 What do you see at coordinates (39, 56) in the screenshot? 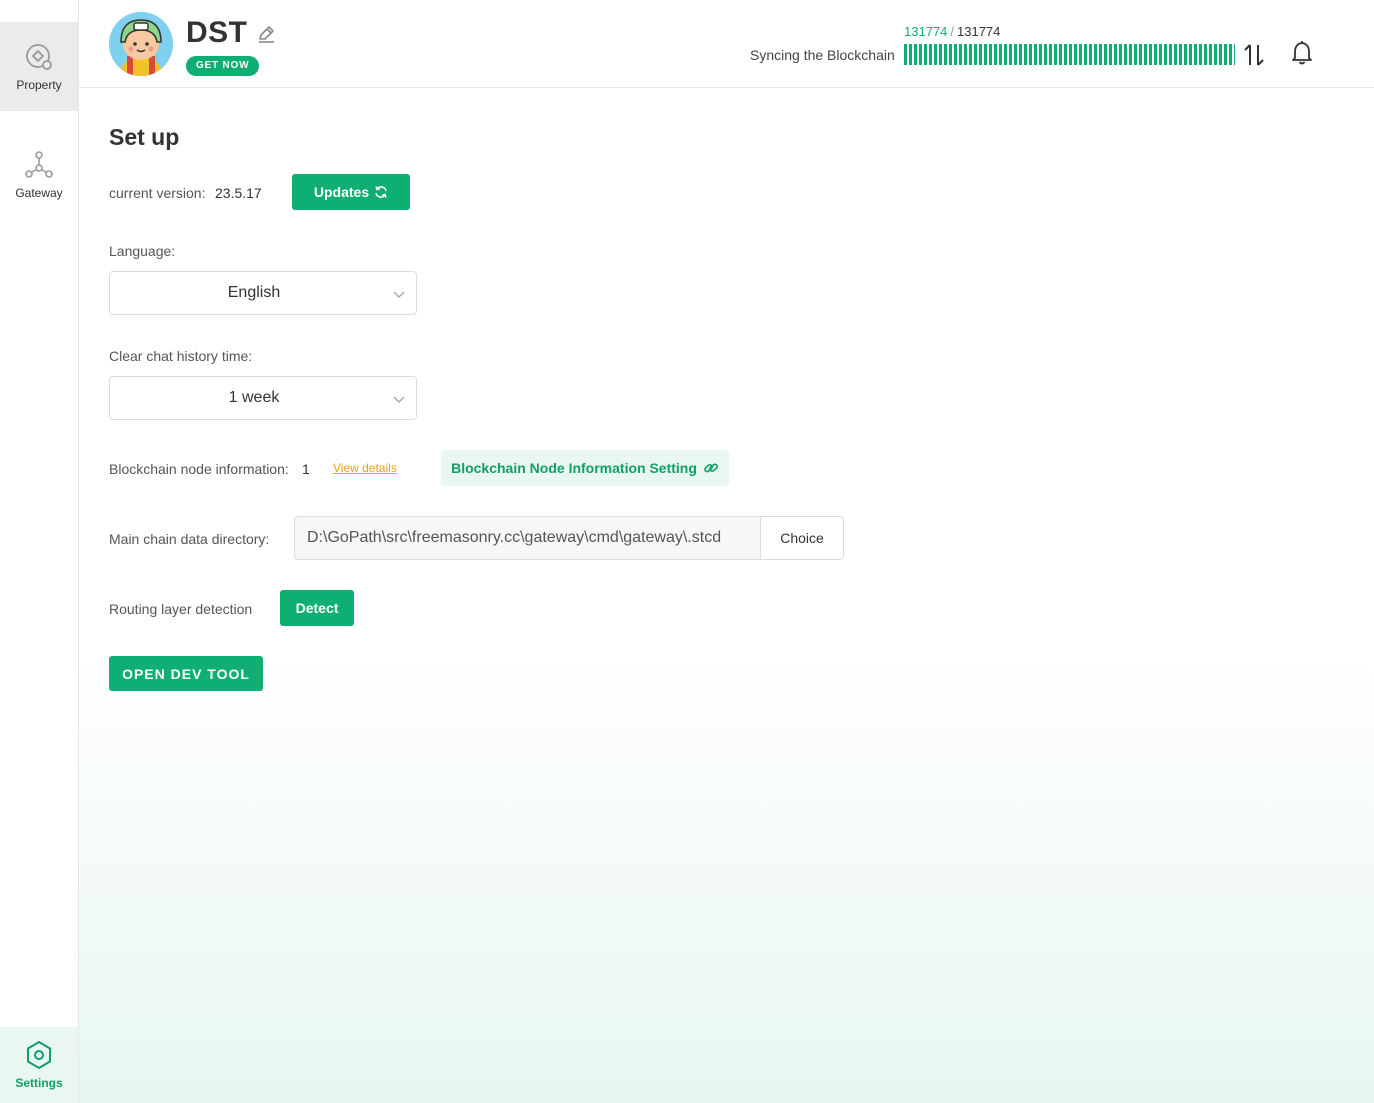
I see `property-icon` at bounding box center [39, 56].